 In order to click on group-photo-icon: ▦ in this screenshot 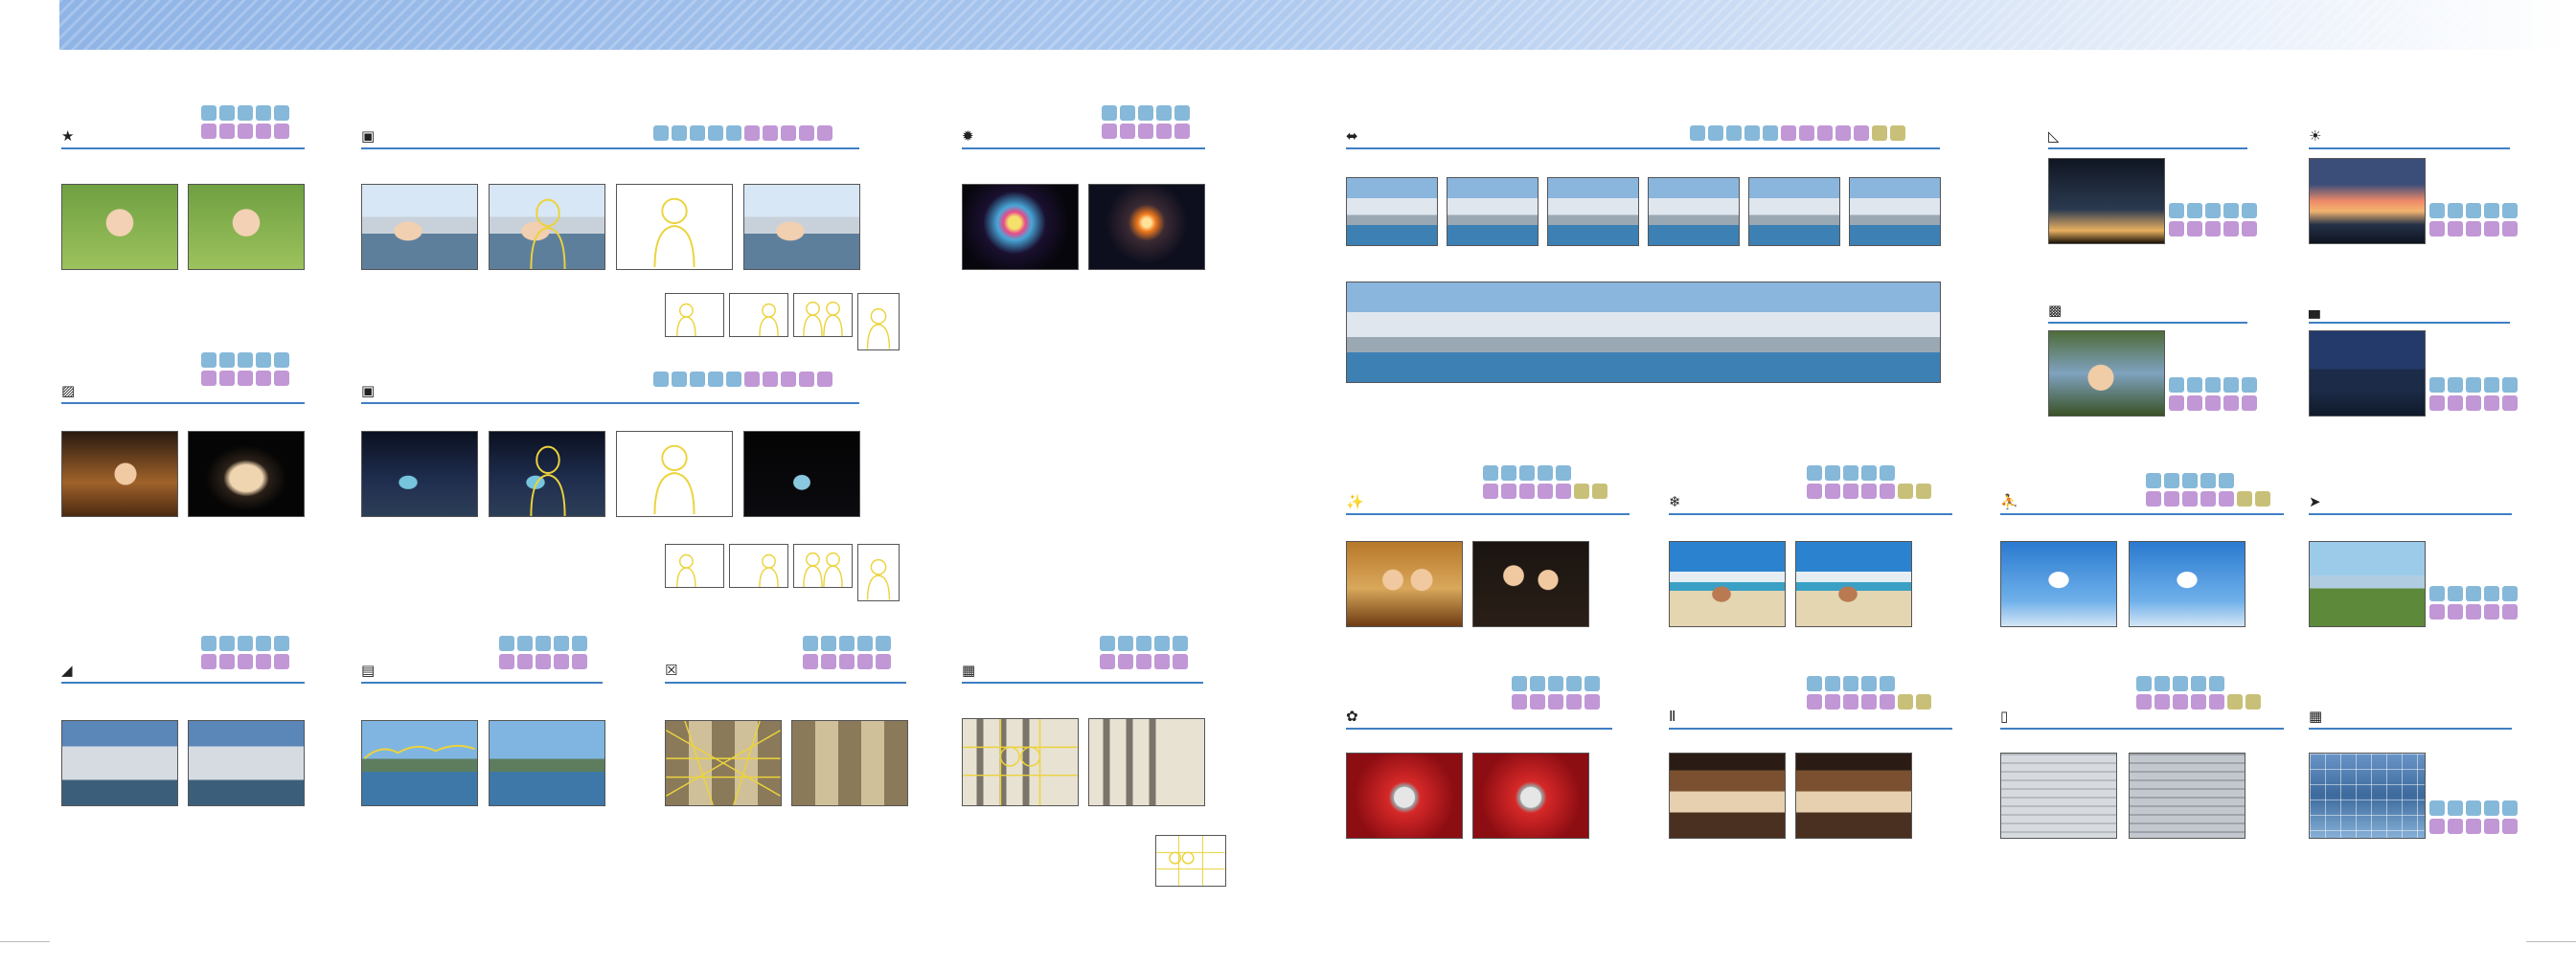, I will do `click(969, 670)`.